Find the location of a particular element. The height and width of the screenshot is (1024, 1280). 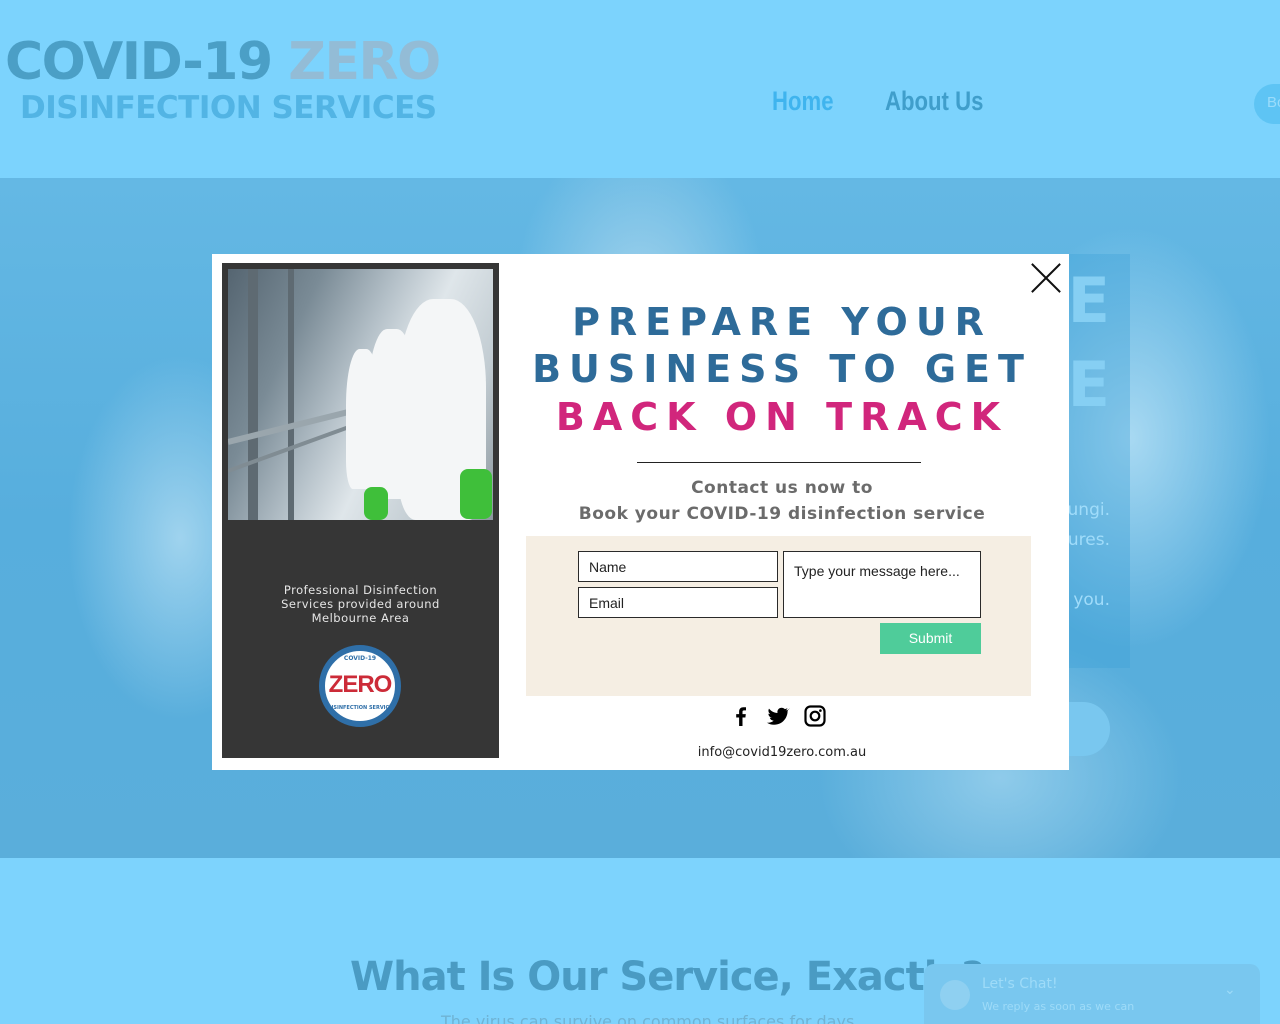

chevron-down-icon: ⌄ is located at coordinates (1230, 990).